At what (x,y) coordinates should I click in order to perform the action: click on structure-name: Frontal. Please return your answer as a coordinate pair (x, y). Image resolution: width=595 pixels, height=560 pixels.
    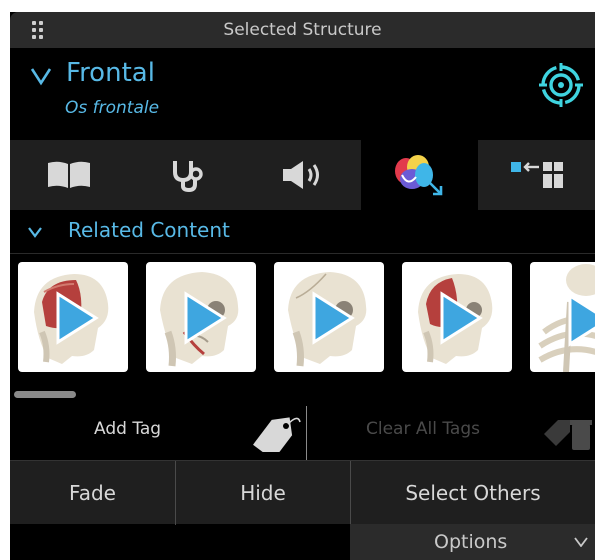
    Looking at the image, I should click on (110, 73).